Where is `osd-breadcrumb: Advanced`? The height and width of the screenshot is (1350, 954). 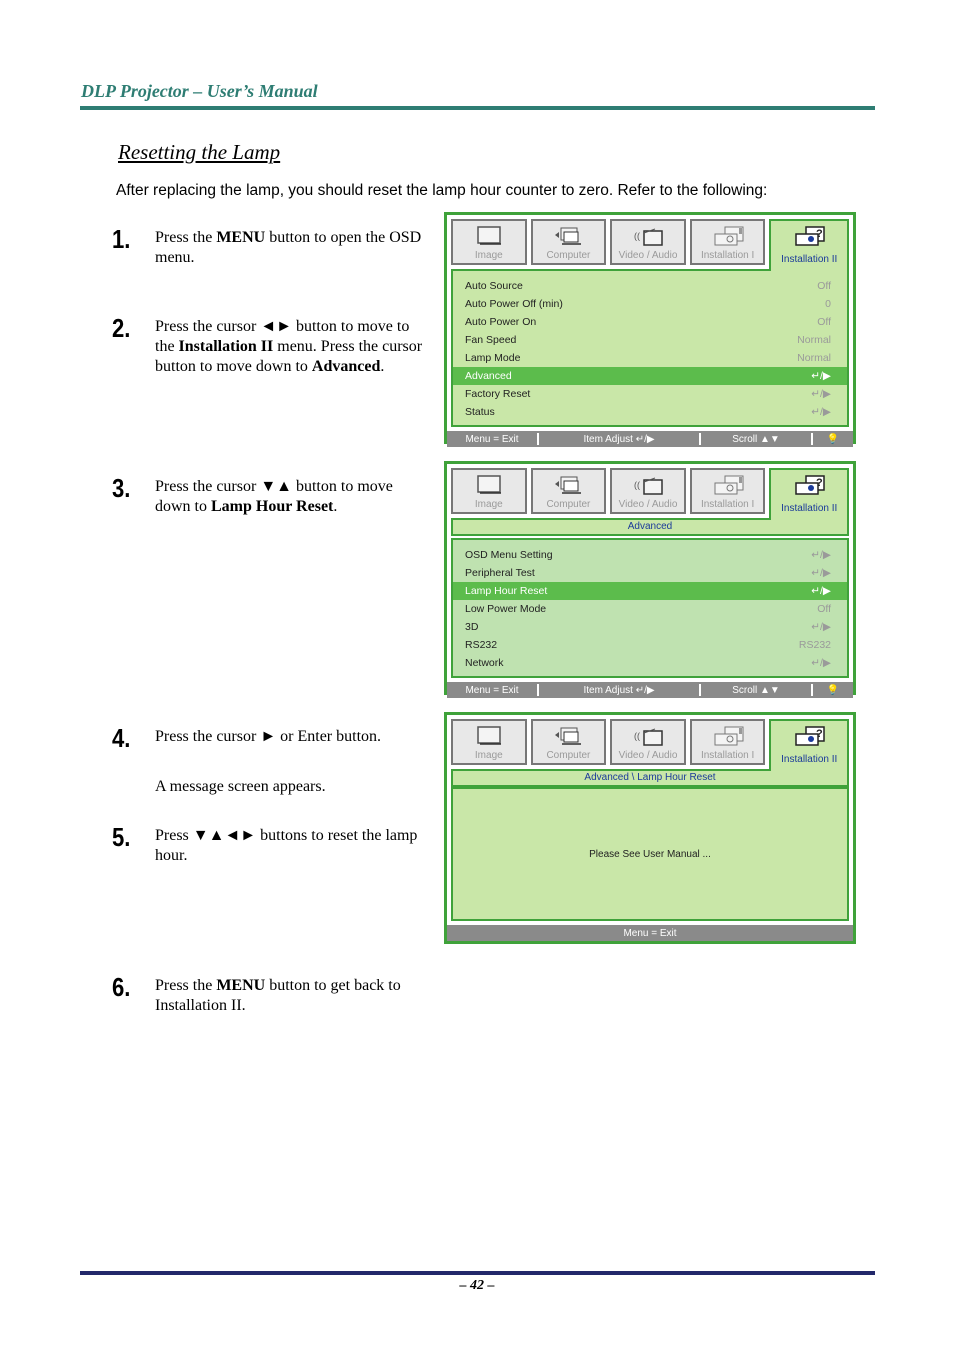 osd-breadcrumb: Advanced is located at coordinates (650, 527).